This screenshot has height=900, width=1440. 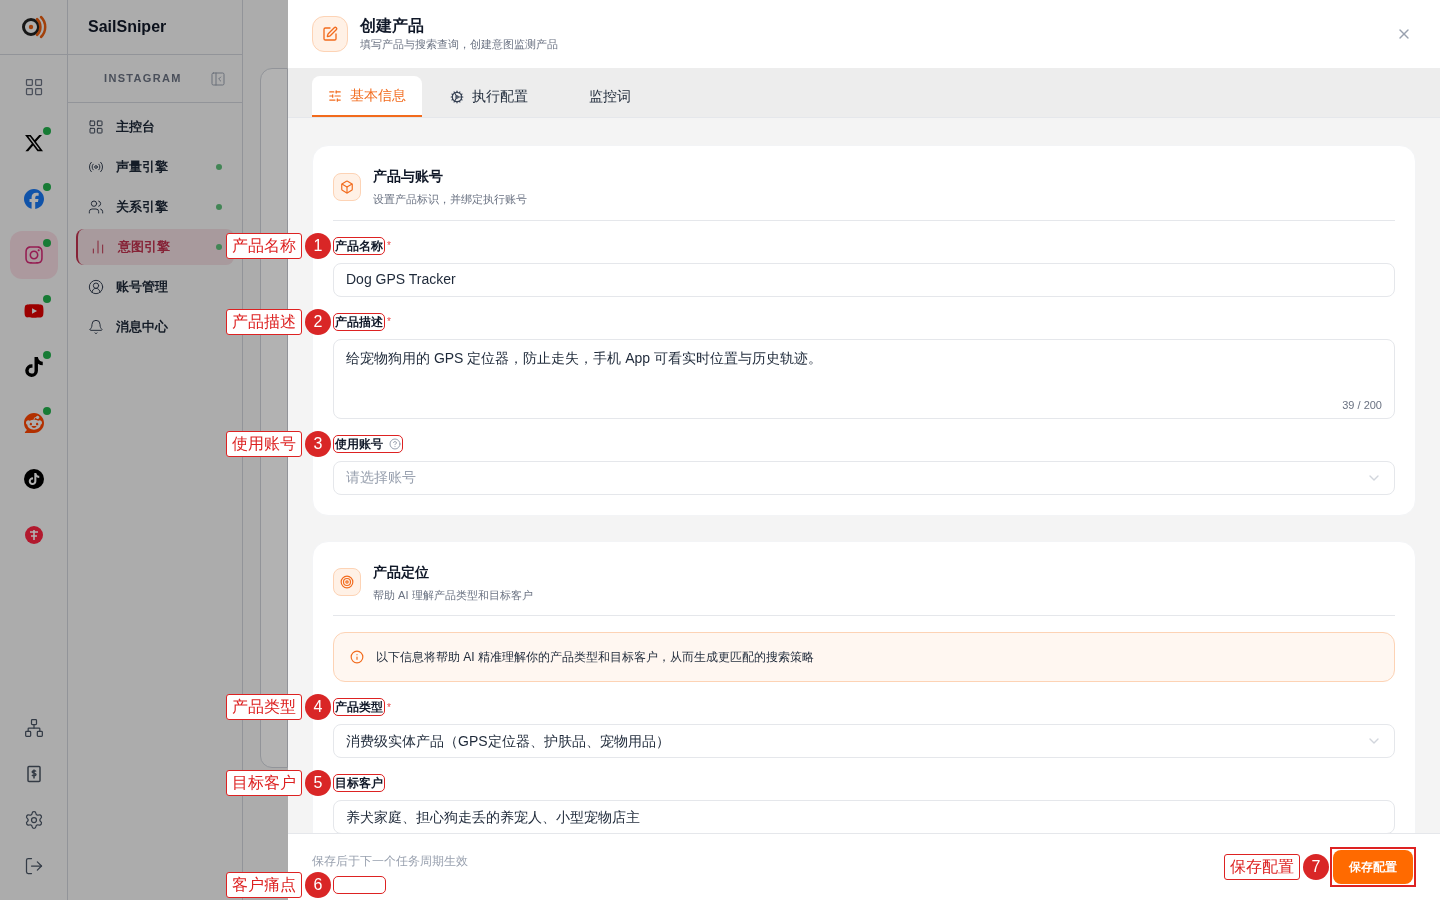 I want to click on annotation-label: 产品描述, so click(x=264, y=321).